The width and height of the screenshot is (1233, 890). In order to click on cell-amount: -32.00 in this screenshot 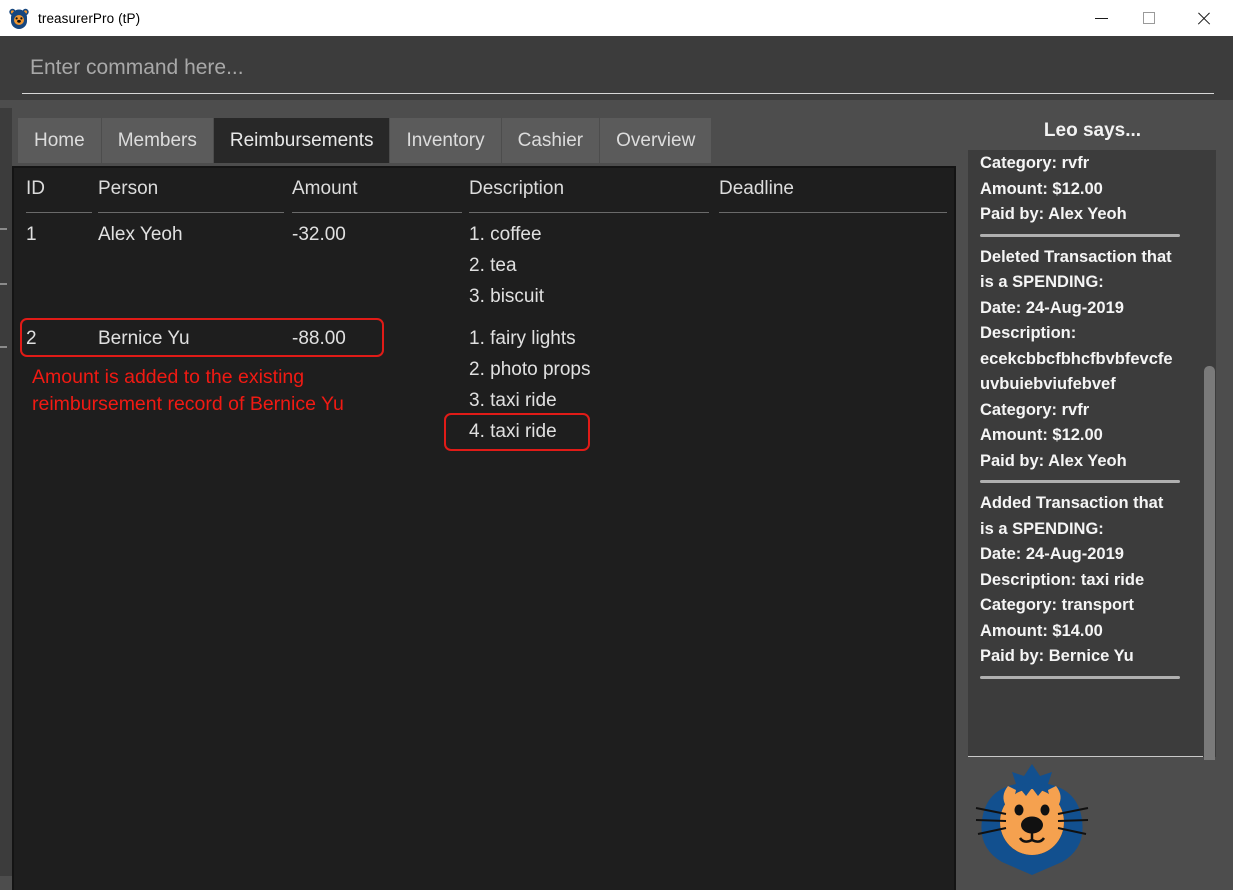, I will do `click(319, 234)`.